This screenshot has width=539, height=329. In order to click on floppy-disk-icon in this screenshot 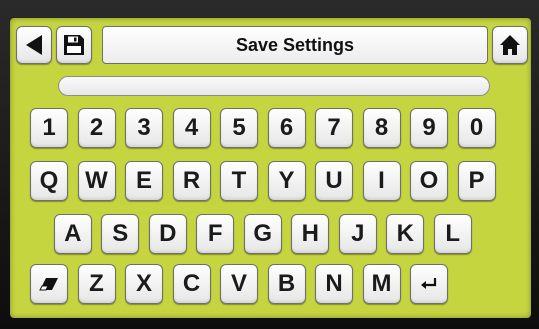, I will do `click(74, 45)`.